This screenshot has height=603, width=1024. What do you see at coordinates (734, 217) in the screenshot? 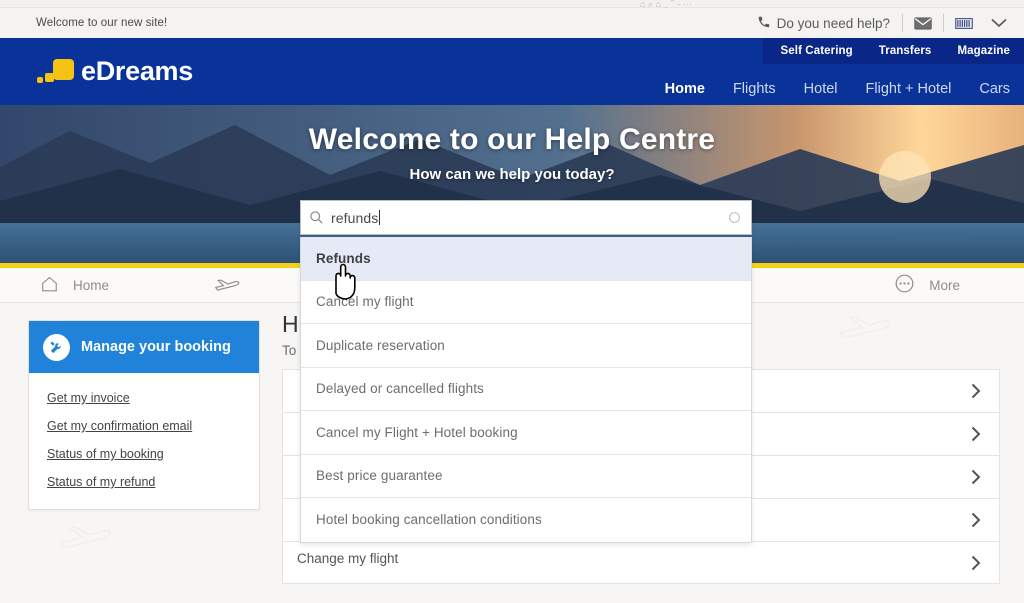
I see `clear-circle-icon` at bounding box center [734, 217].